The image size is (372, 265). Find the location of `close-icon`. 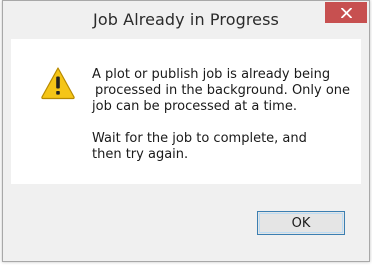

close-icon is located at coordinates (346, 12).